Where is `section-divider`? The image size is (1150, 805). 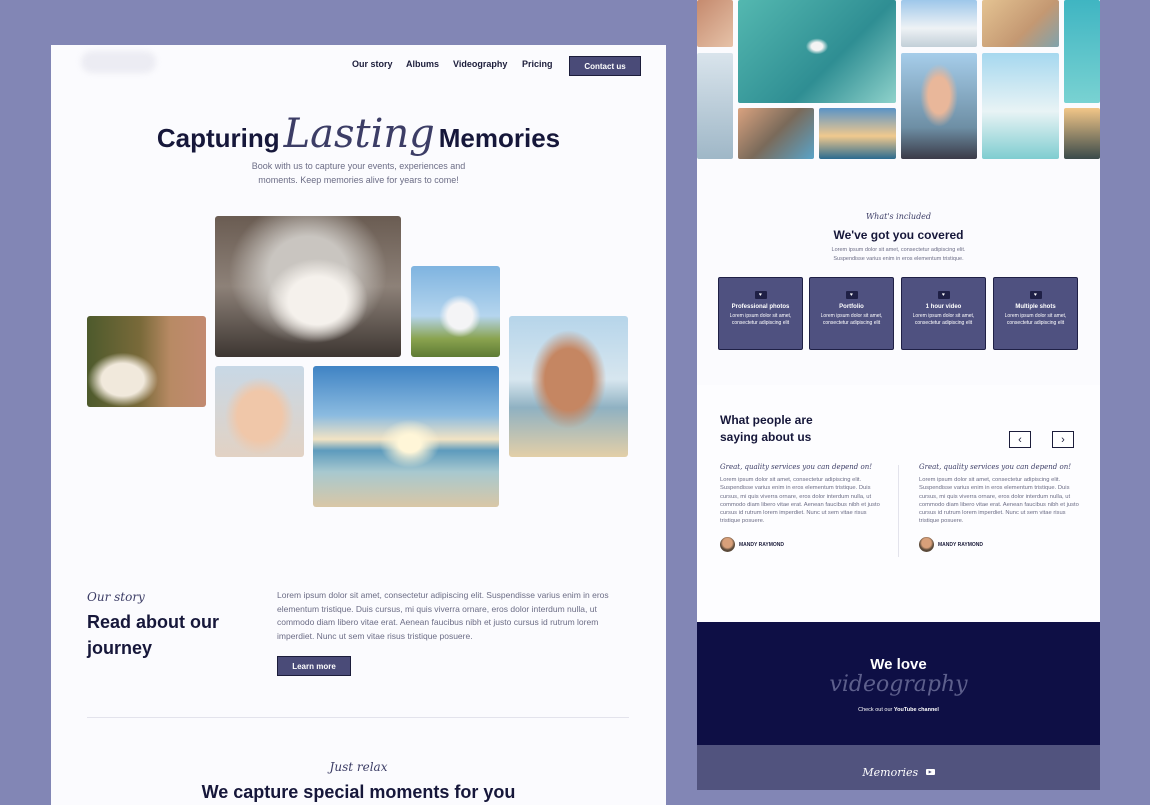 section-divider is located at coordinates (358, 717).